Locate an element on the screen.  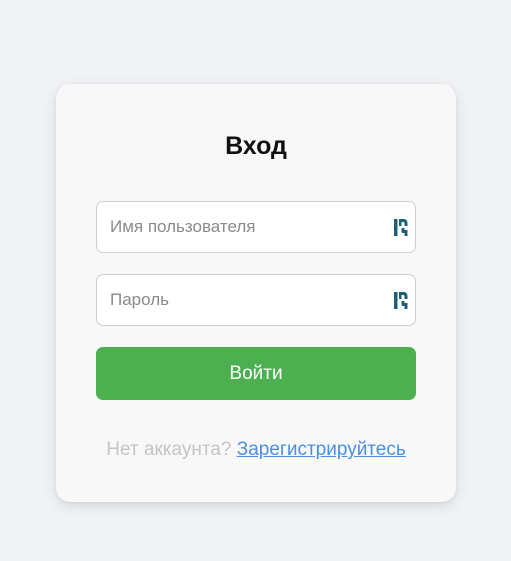
username-input is located at coordinates (256, 227).